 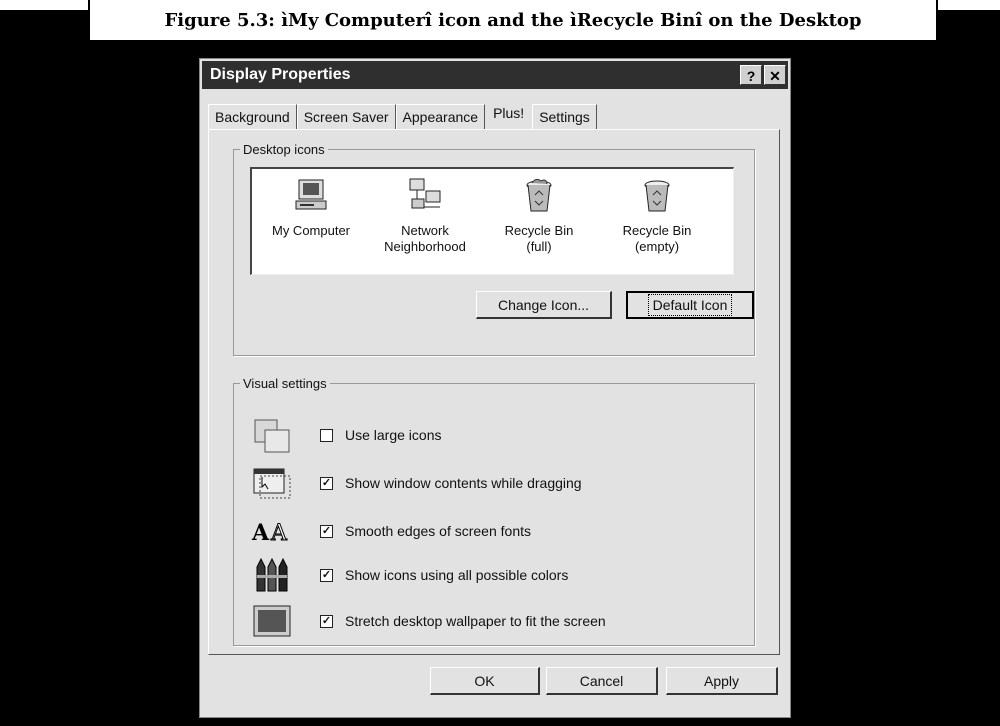 I want to click on crayons-icon, so click(x=272, y=575).